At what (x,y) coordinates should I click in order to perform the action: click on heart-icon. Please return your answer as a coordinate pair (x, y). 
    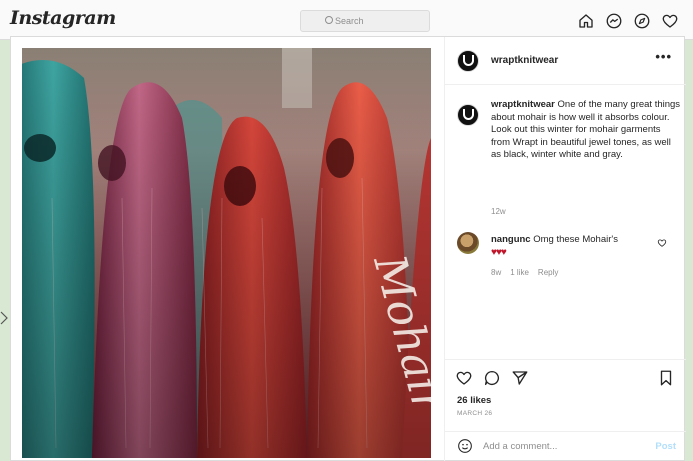
    Looking at the image, I should click on (670, 21).